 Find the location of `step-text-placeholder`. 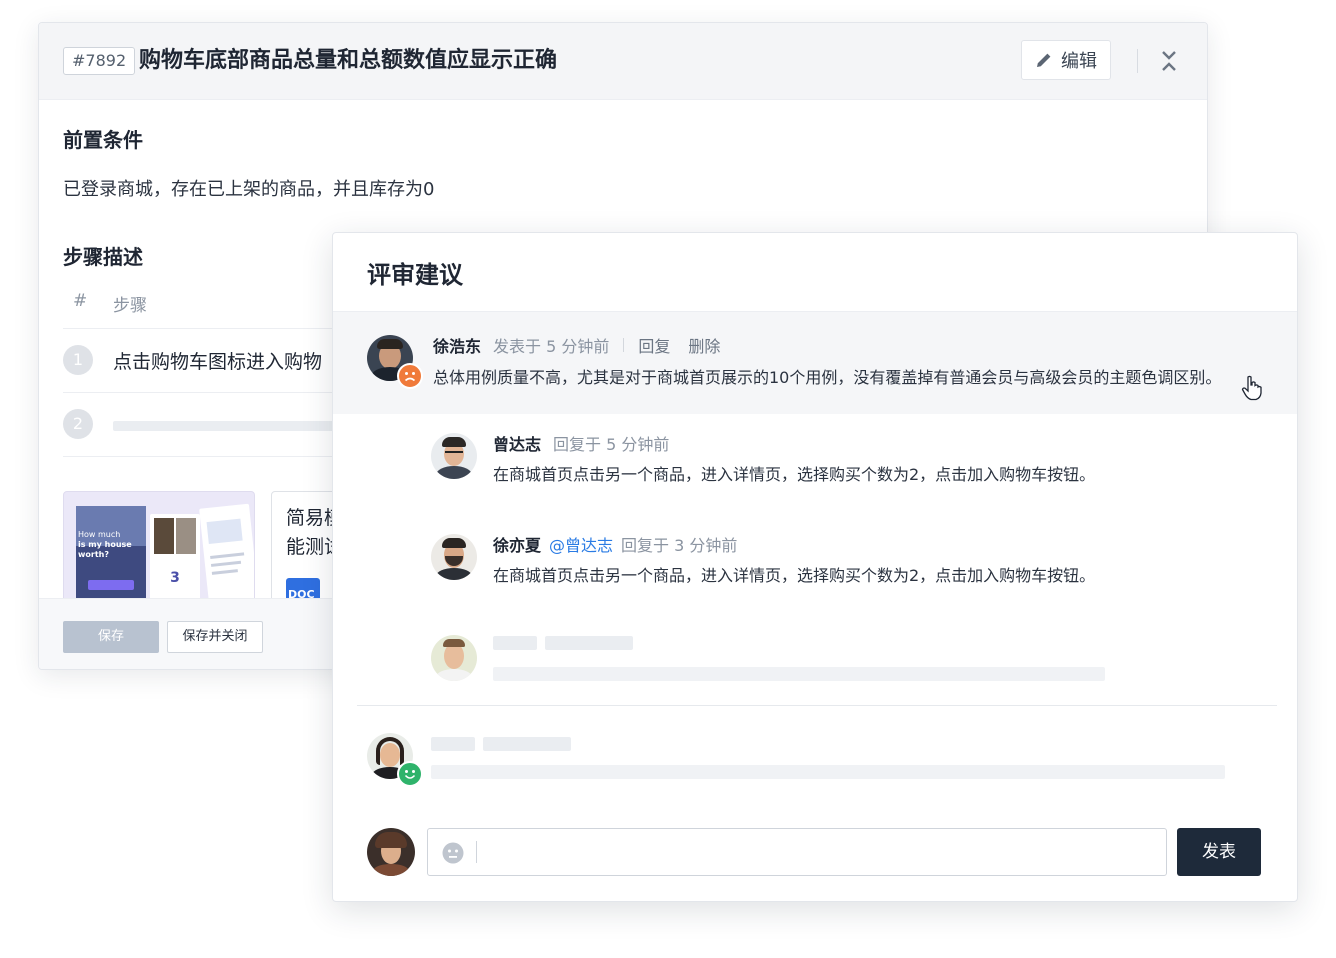

step-text-placeholder is located at coordinates (238, 426).